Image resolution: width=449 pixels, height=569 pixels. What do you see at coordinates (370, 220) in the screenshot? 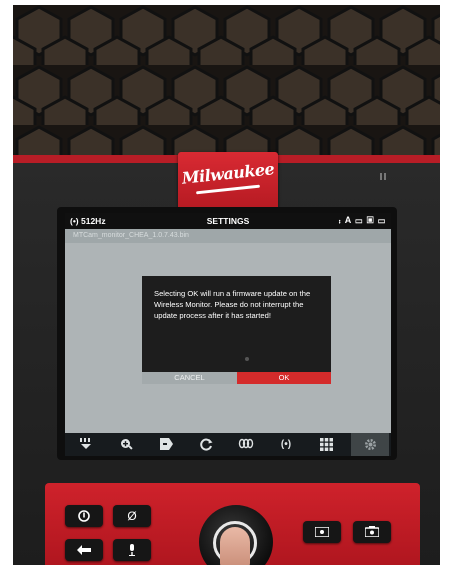
I see `sd-card-icon: ▣` at bounding box center [370, 220].